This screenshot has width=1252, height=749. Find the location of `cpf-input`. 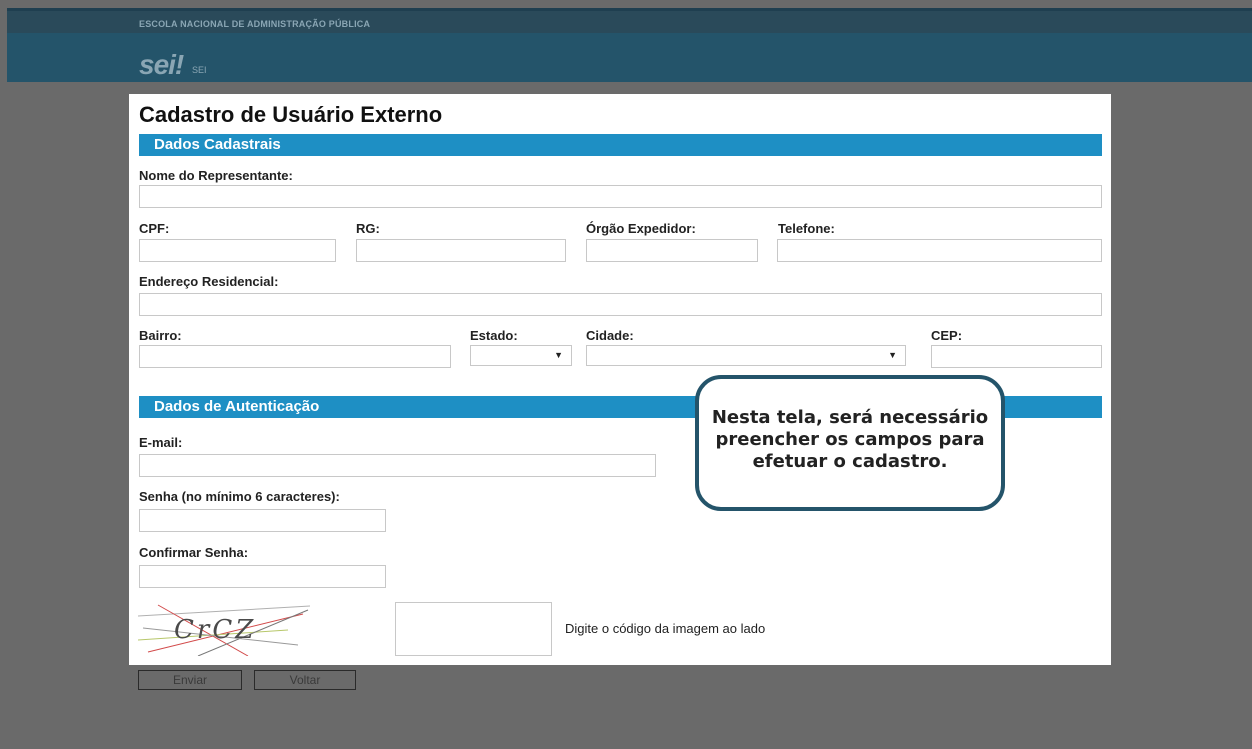

cpf-input is located at coordinates (237, 250).